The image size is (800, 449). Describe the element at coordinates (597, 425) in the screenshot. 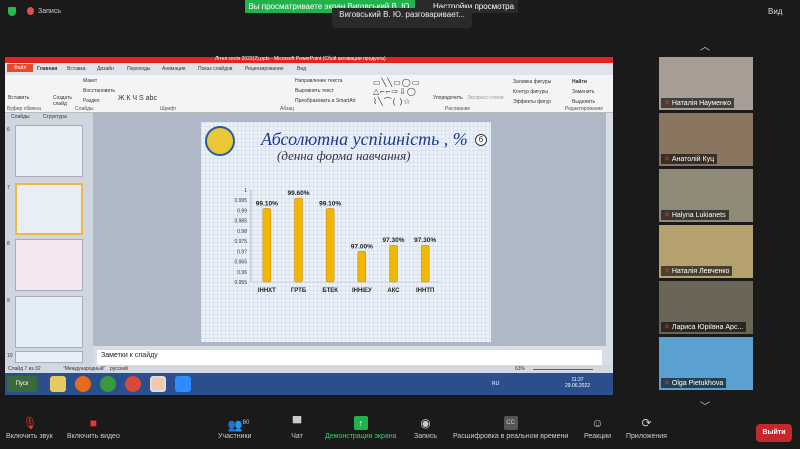

I see `reactions-button: ☺ Реакции` at that location.